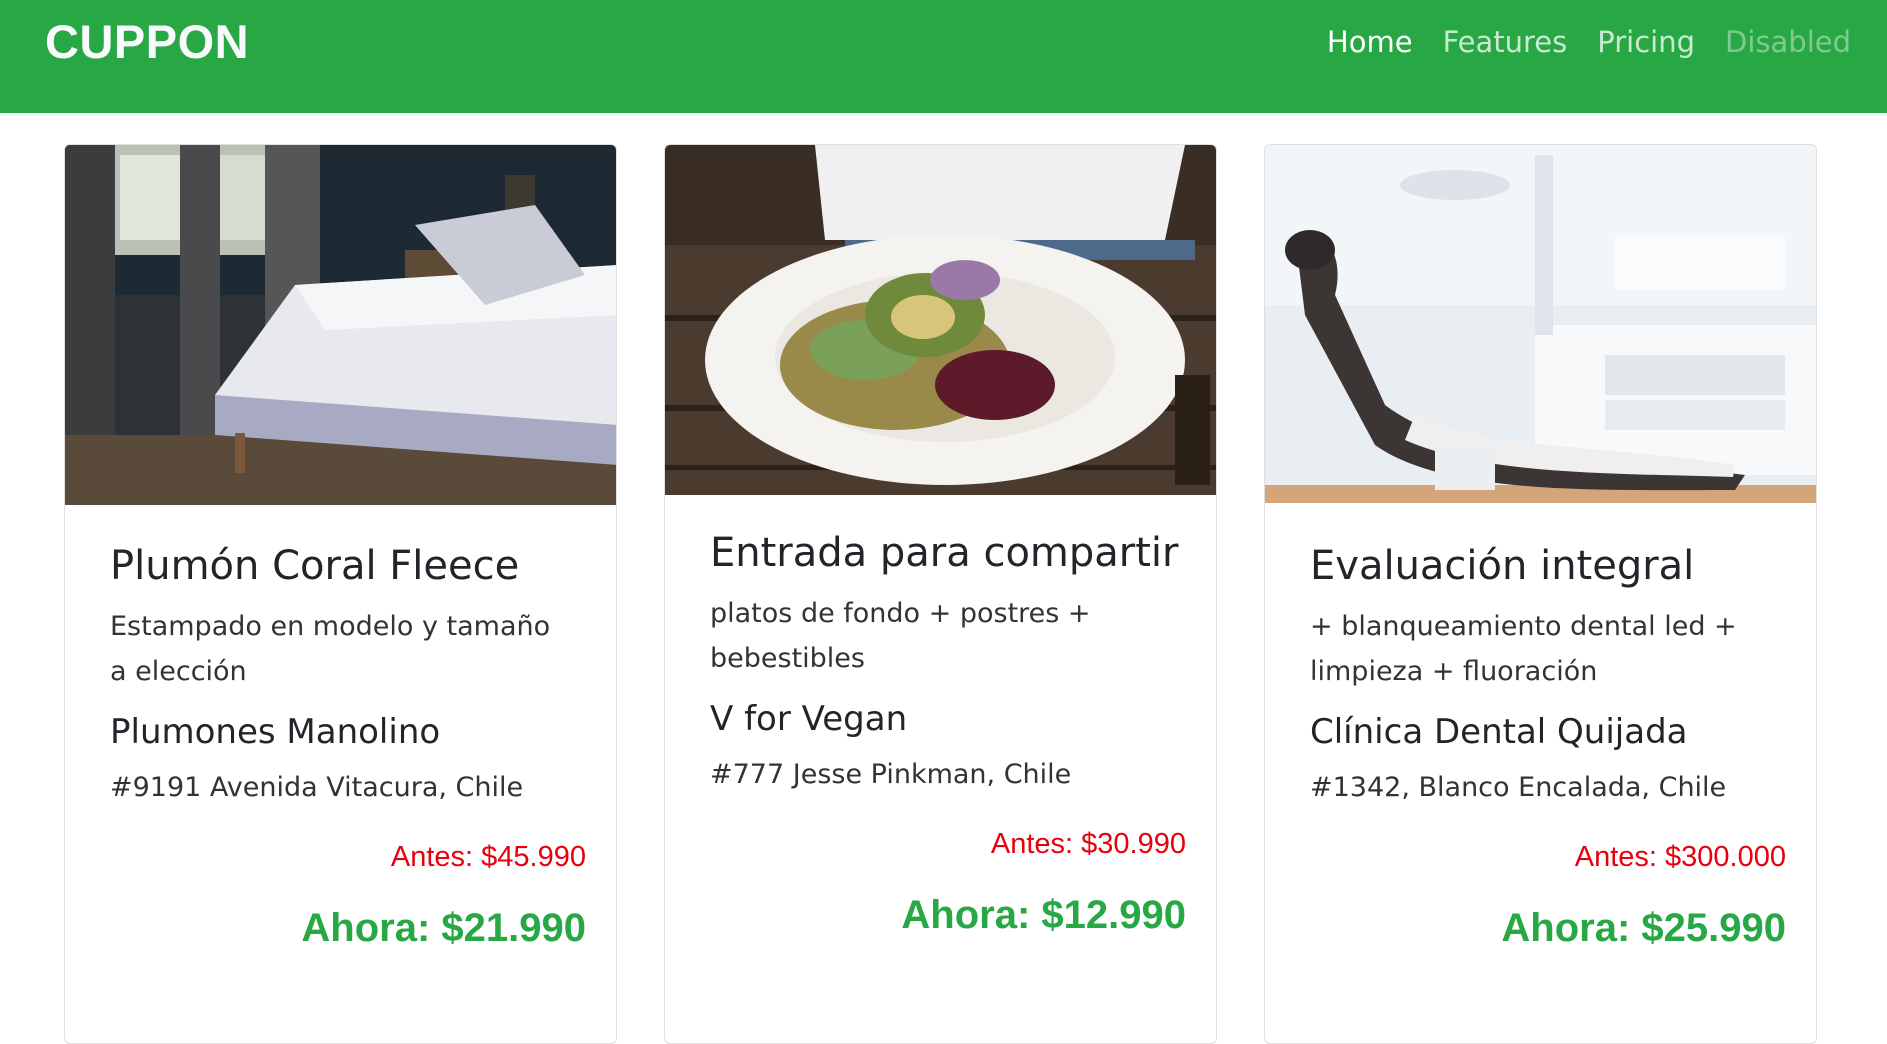 The height and width of the screenshot is (1044, 1887). I want to click on nav-item-disabled: Disabled, so click(1788, 42).